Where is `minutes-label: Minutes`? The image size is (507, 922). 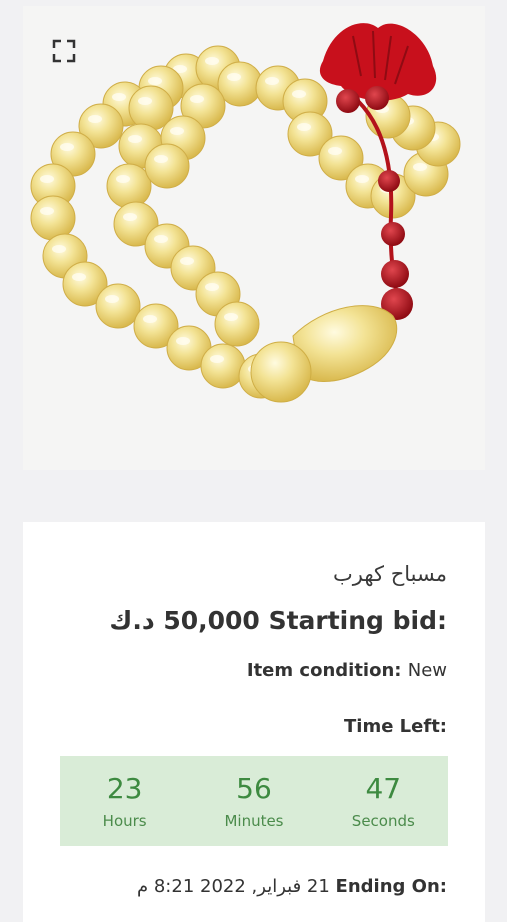 minutes-label: Minutes is located at coordinates (254, 821).